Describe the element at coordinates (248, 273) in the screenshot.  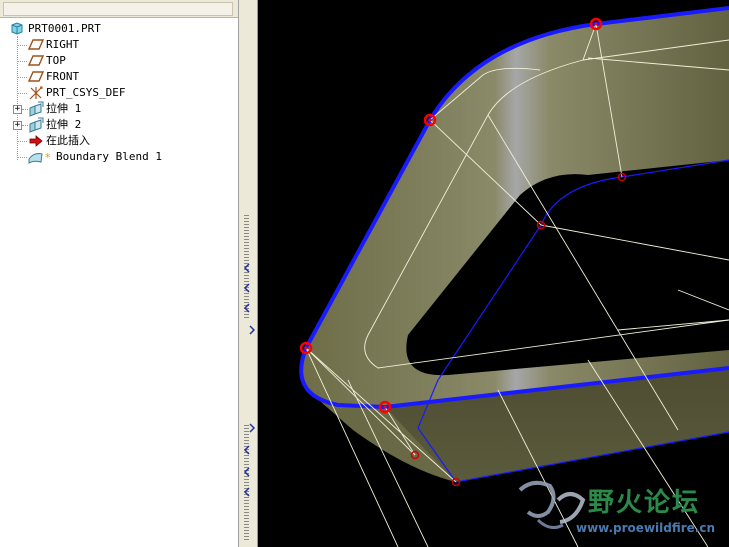
I see `panel-splitter` at that location.